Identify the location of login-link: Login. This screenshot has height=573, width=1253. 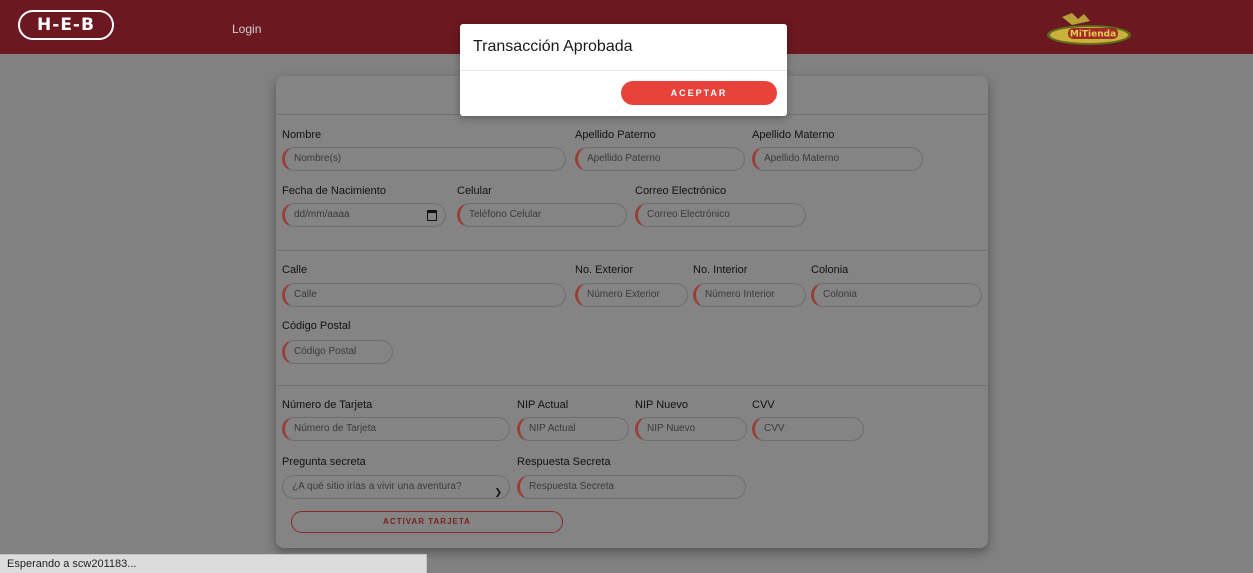
(246, 29).